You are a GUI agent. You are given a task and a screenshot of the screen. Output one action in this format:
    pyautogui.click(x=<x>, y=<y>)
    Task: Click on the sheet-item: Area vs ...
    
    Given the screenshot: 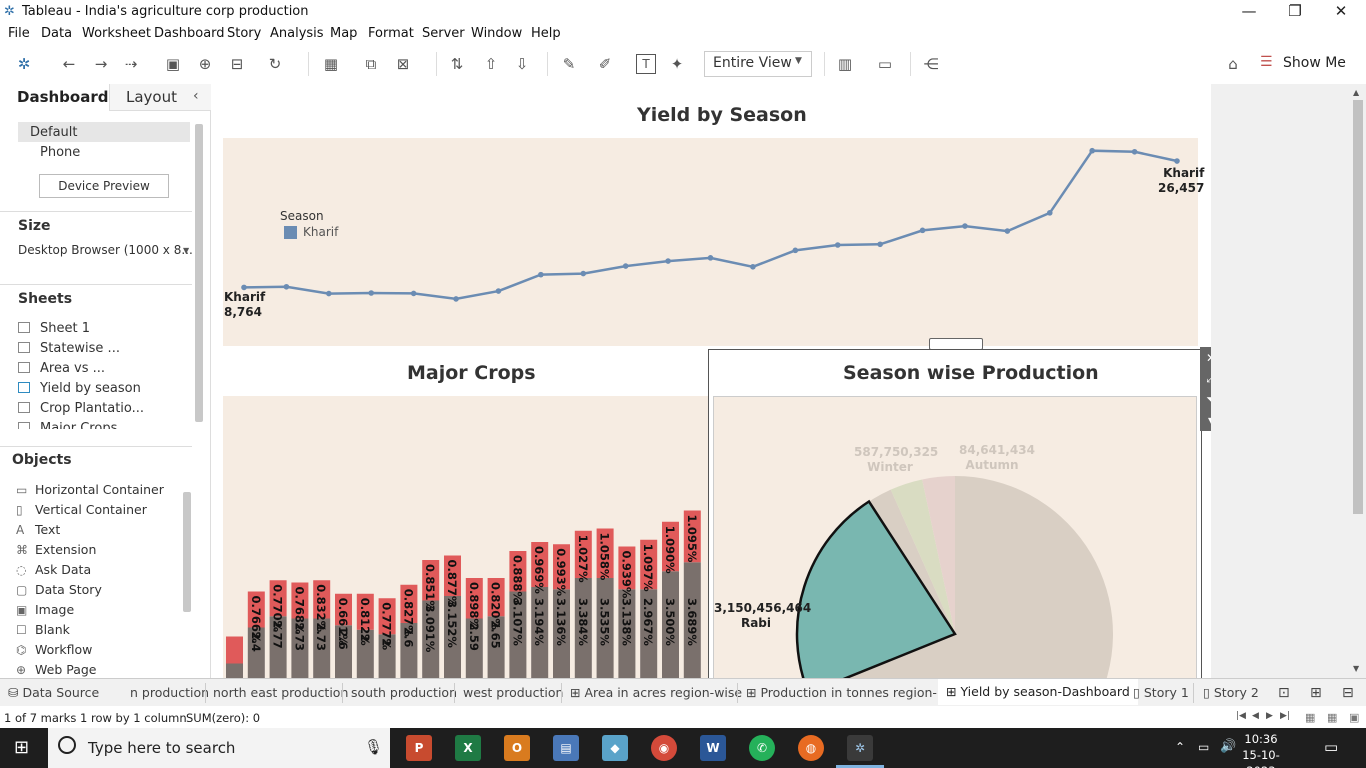 What is the action you would take?
    pyautogui.click(x=61, y=368)
    